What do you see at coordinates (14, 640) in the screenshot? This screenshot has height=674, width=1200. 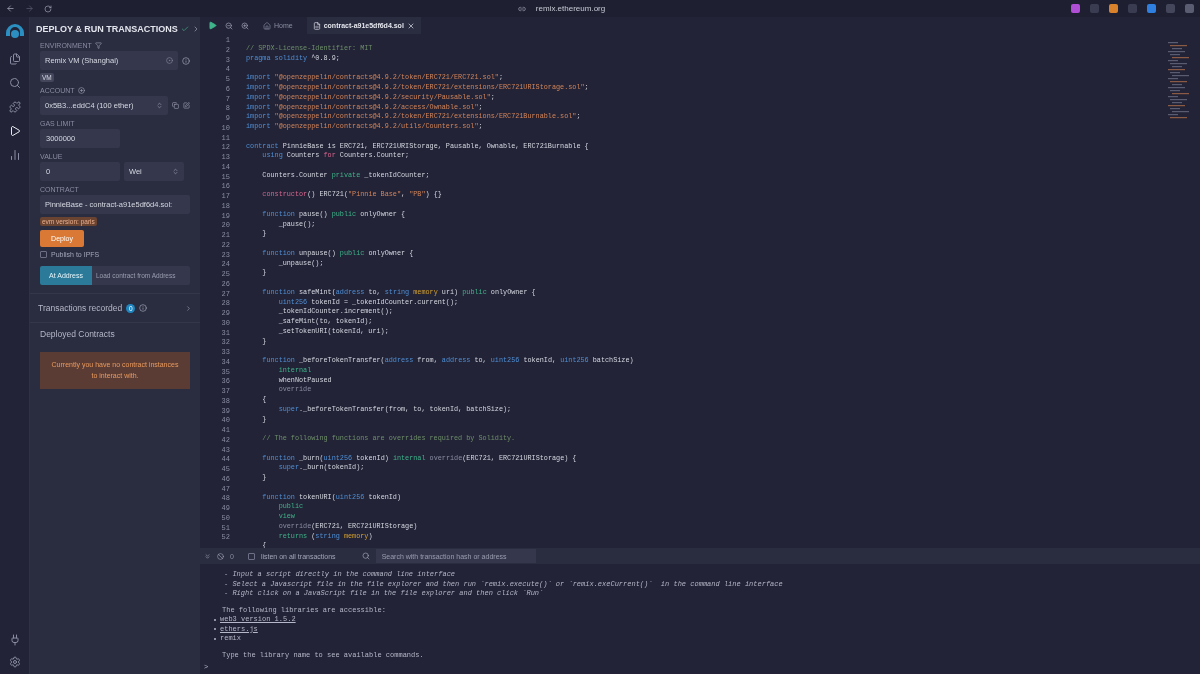 I see `plugin-icon` at bounding box center [14, 640].